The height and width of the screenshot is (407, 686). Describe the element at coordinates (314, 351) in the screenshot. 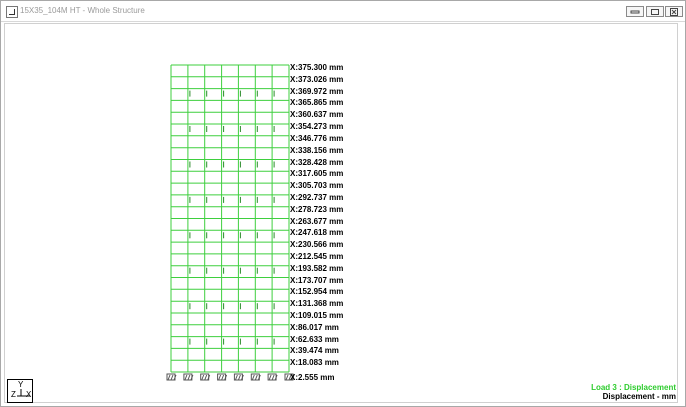

I see `displacement-label: X:39.474 mm` at that location.